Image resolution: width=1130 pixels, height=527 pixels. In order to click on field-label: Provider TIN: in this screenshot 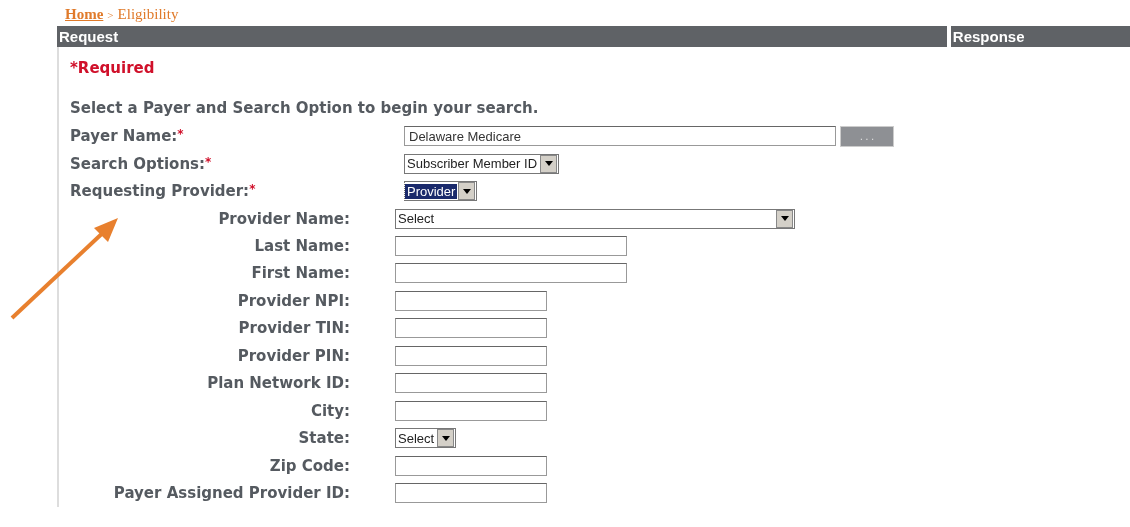, I will do `click(293, 328)`.